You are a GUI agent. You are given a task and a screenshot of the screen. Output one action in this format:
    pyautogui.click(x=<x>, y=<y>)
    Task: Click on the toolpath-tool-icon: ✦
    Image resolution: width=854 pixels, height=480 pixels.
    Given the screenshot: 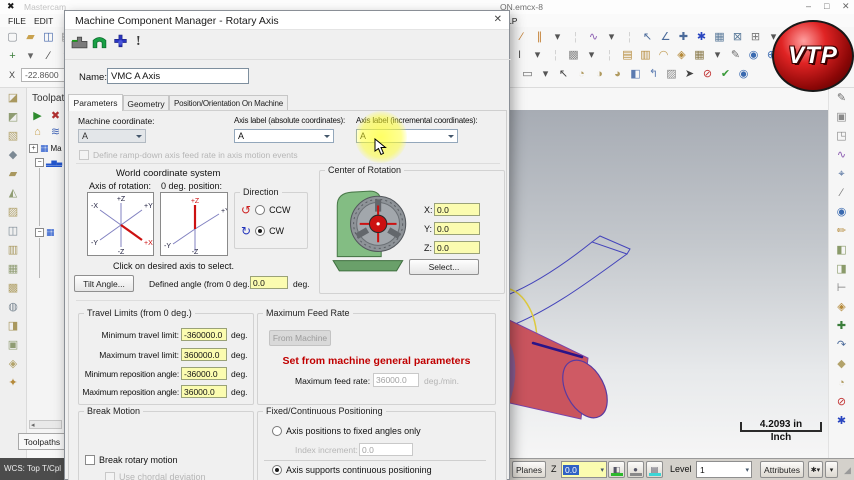 What is the action you would take?
    pyautogui.click(x=13, y=383)
    